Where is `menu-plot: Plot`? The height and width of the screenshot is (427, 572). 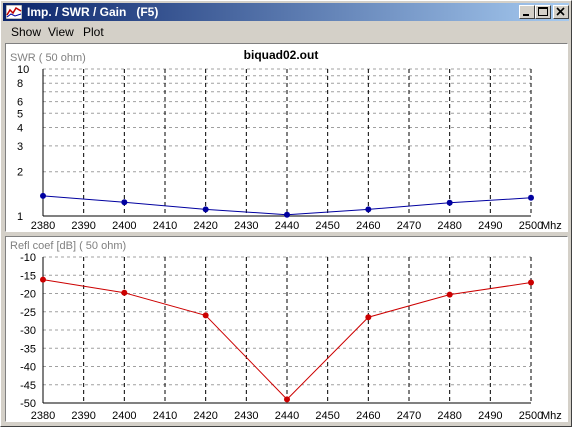 menu-plot: Plot is located at coordinates (93, 32).